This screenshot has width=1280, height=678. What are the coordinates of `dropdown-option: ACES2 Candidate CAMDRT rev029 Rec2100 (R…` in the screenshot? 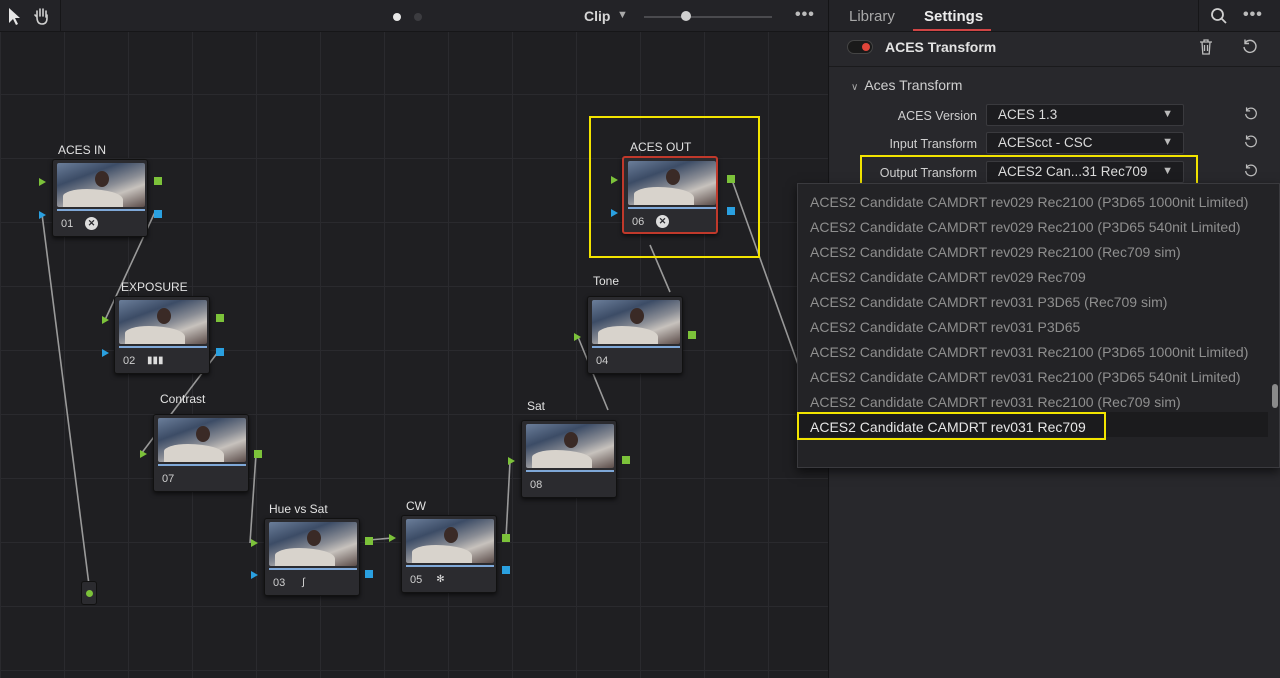 It's located at (995, 252).